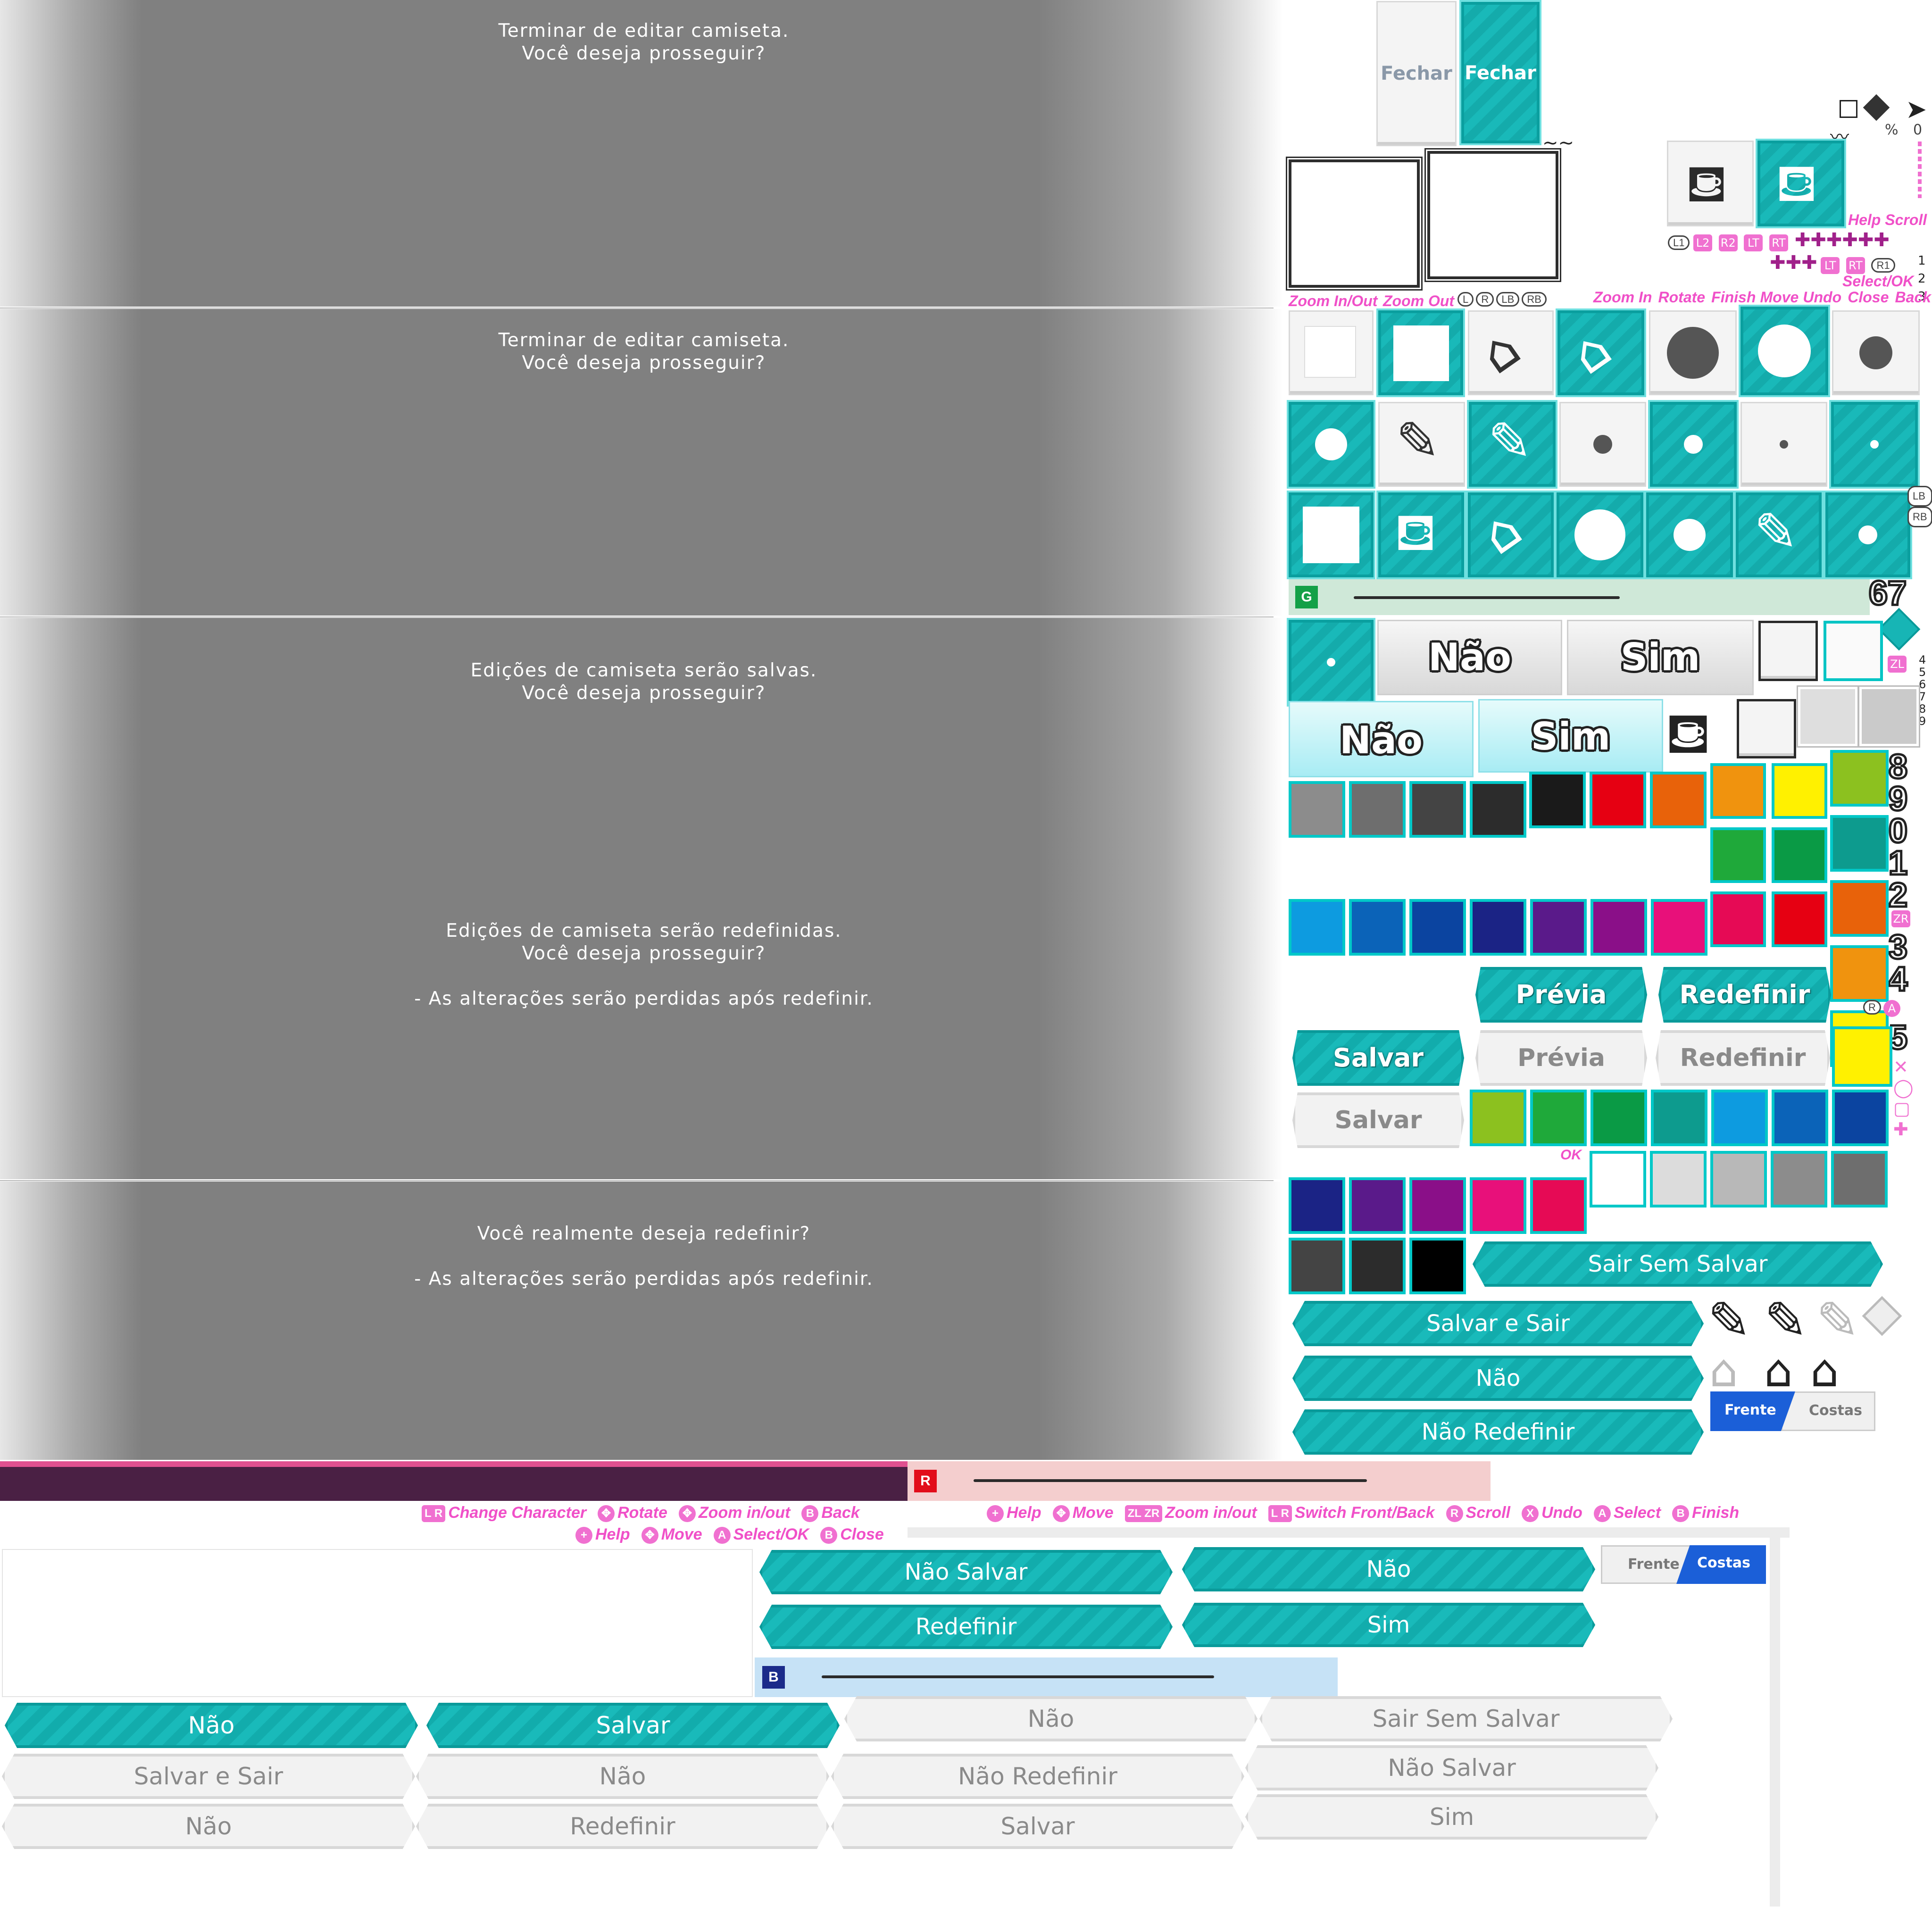 The height and width of the screenshot is (1932, 1932). Describe the element at coordinates (1600, 534) in the screenshot. I see `brush-large-active` at that location.